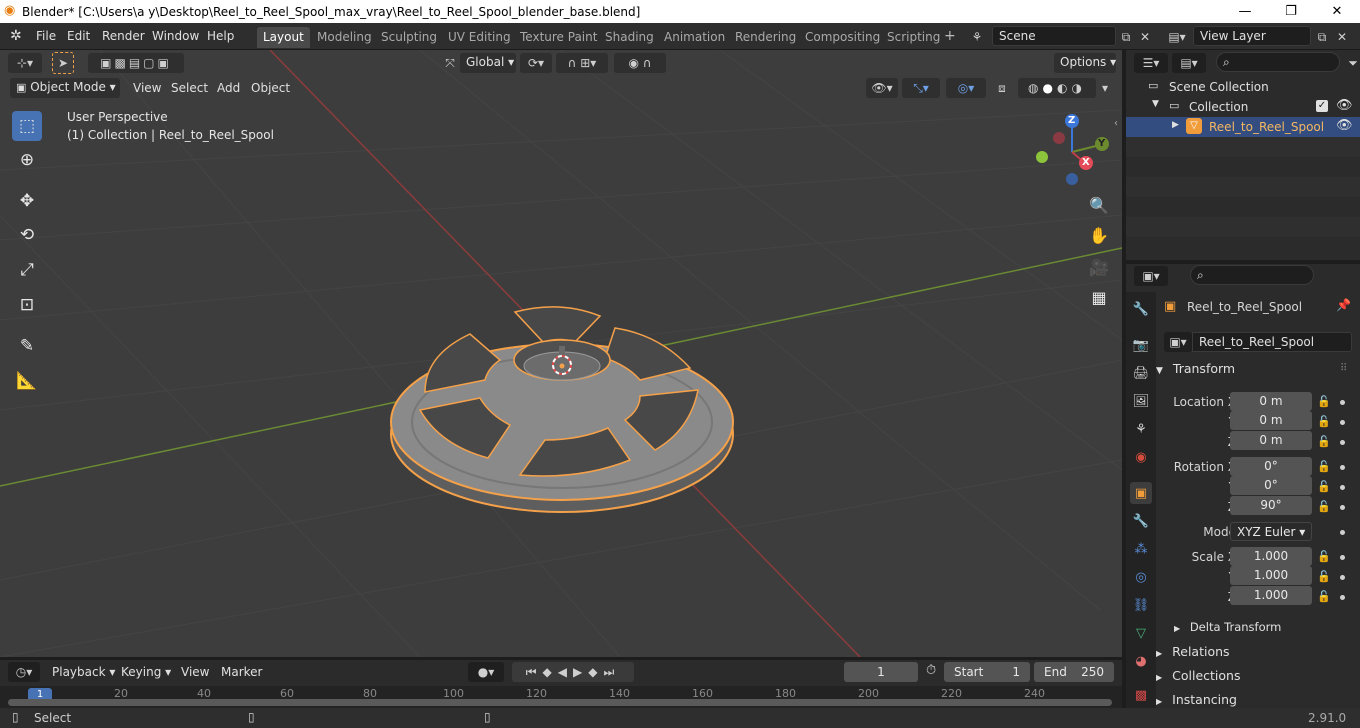 This screenshot has width=1360, height=728. I want to click on close-button: ✕, so click(1337, 11).